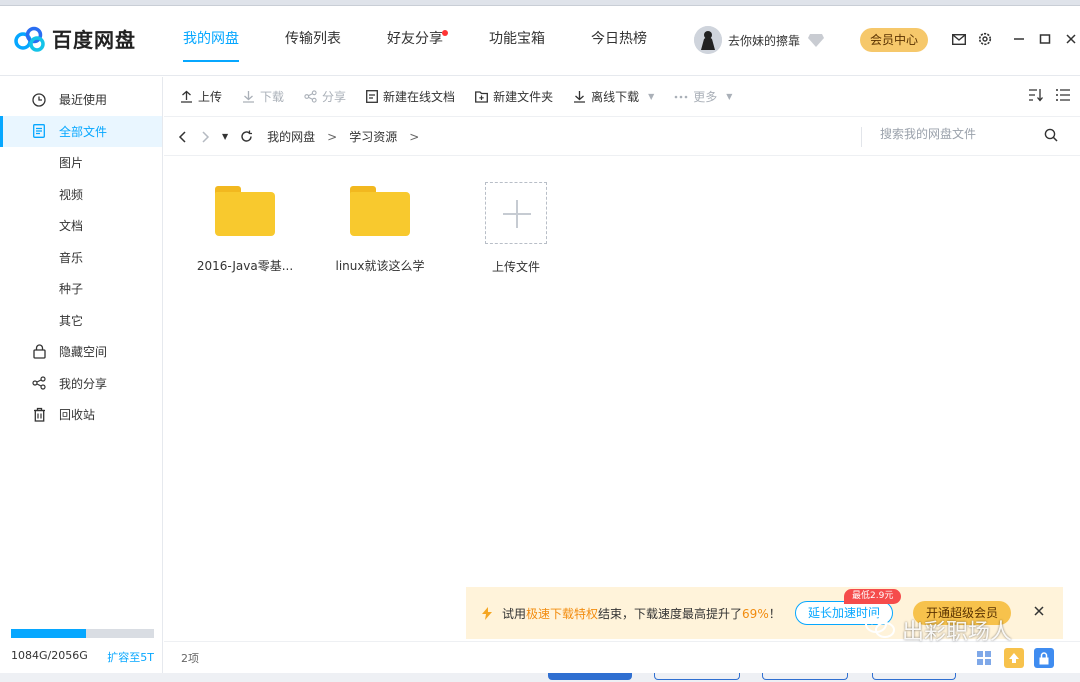 Image resolution: width=1080 pixels, height=682 pixels. Describe the element at coordinates (81, 258) in the screenshot. I see `sidebar-item-music: 音乐` at that location.